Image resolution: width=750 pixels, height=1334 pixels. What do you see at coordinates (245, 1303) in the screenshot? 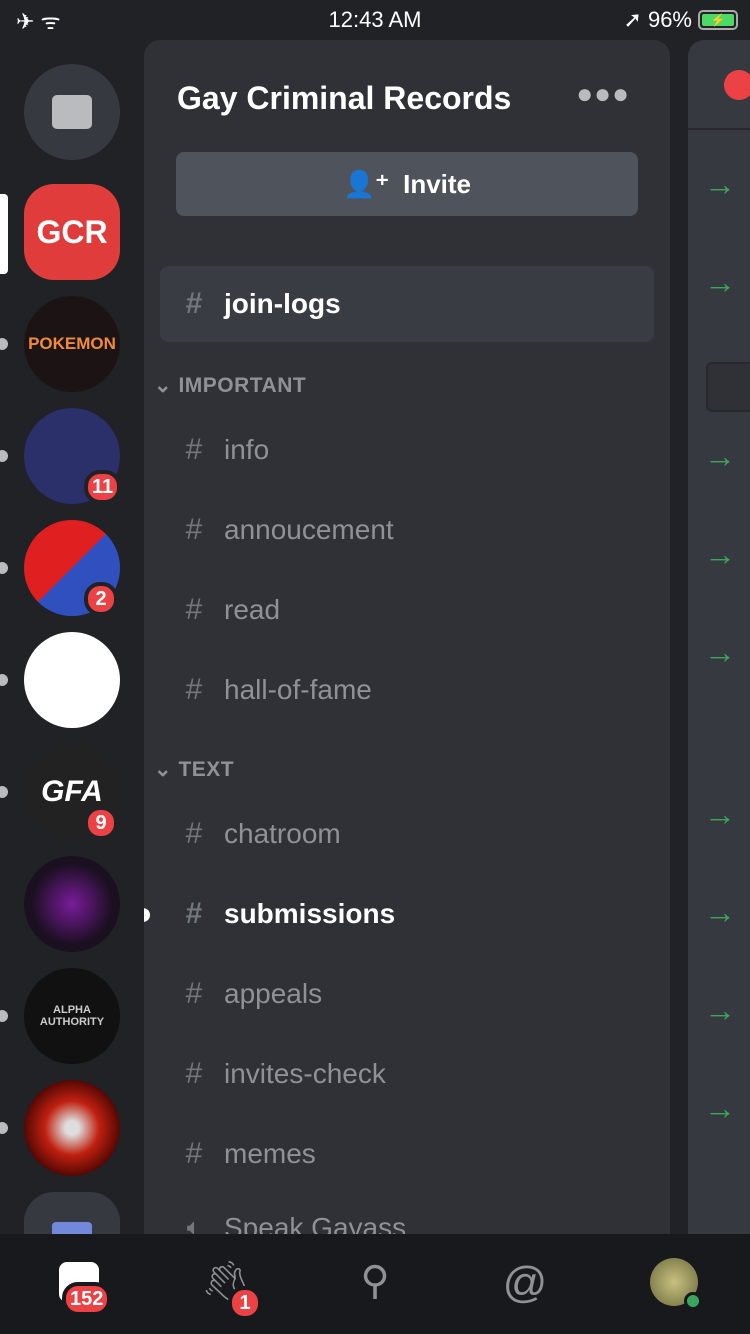
I see `friends-badge: 1` at bounding box center [245, 1303].